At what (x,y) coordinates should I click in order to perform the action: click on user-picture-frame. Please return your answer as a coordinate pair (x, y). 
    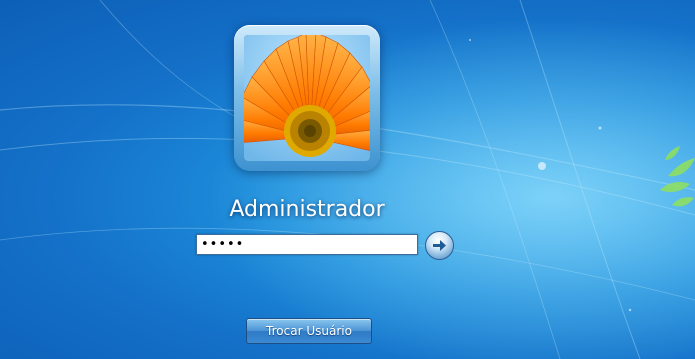
    Looking at the image, I should click on (307, 98).